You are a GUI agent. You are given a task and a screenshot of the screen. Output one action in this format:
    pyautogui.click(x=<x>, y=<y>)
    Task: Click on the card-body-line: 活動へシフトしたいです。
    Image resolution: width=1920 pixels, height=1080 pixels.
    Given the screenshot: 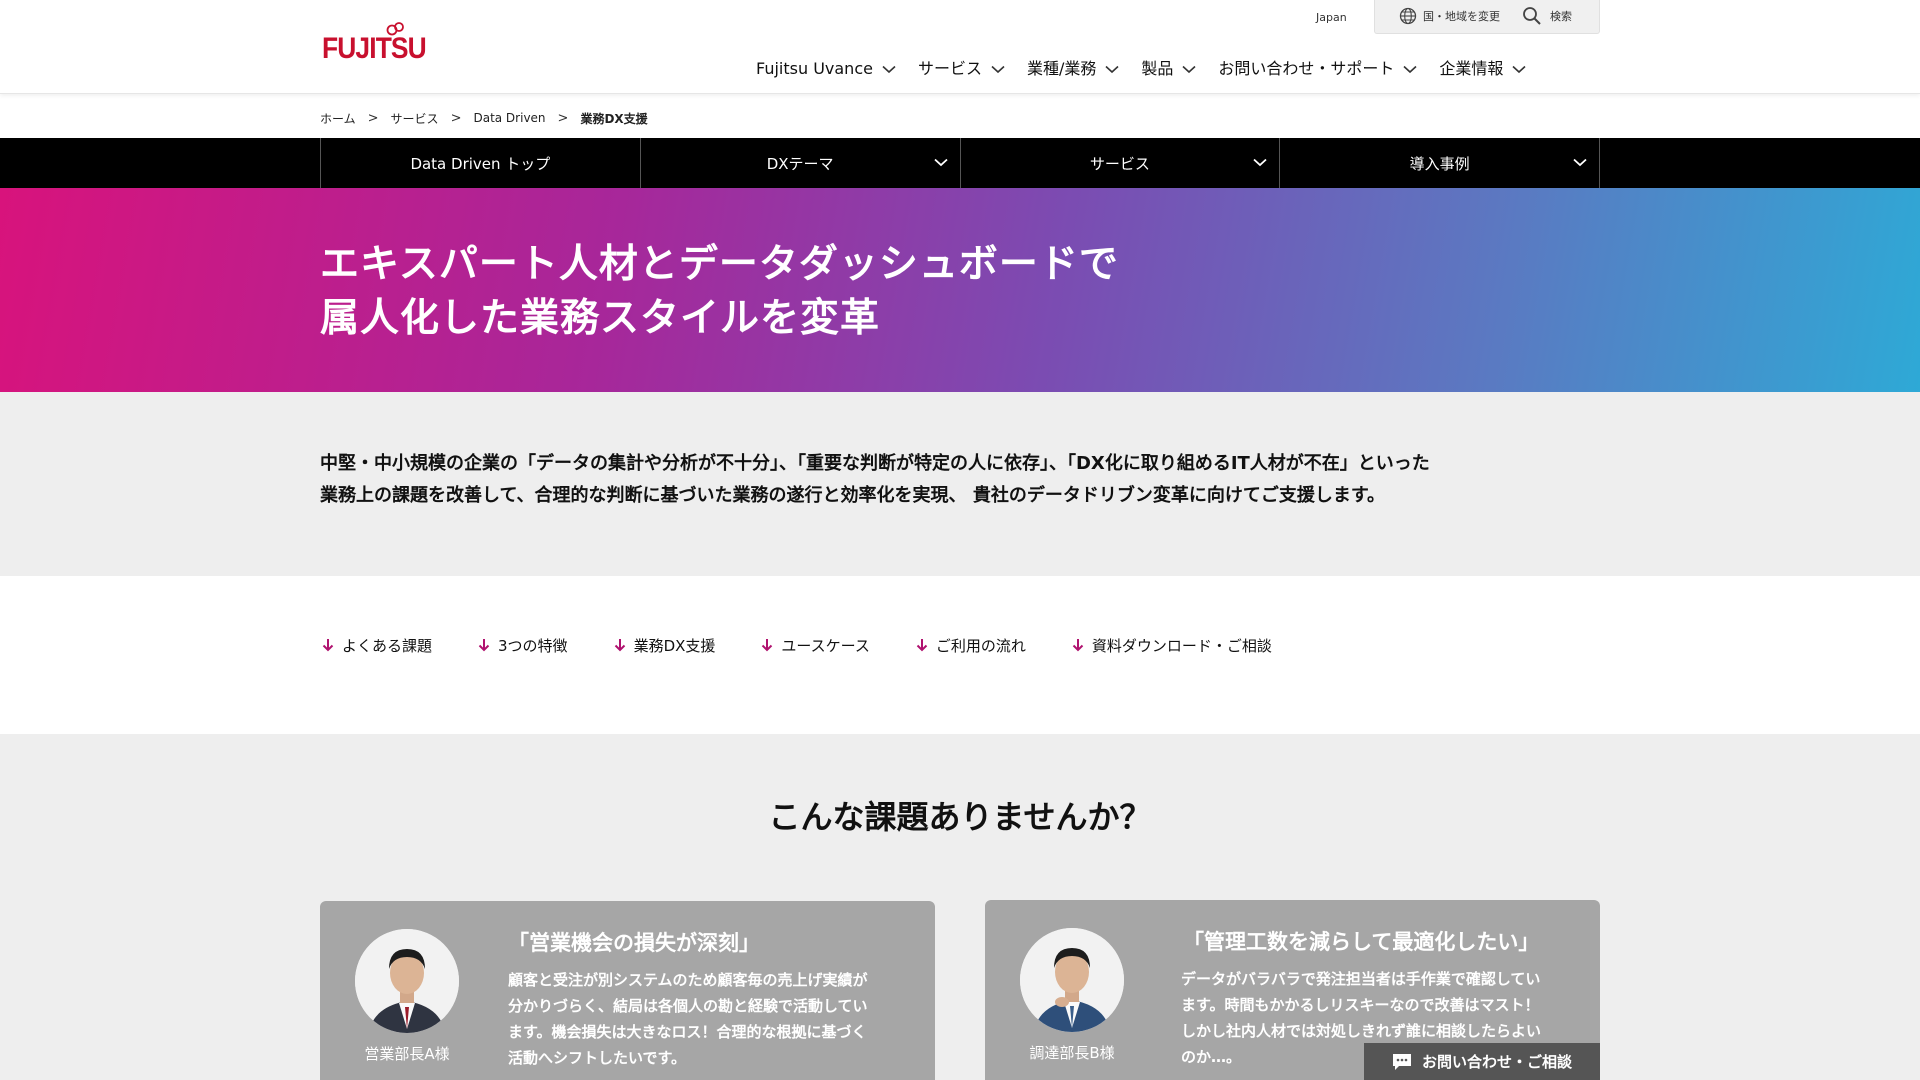 What is the action you would take?
    pyautogui.click(x=597, y=1058)
    